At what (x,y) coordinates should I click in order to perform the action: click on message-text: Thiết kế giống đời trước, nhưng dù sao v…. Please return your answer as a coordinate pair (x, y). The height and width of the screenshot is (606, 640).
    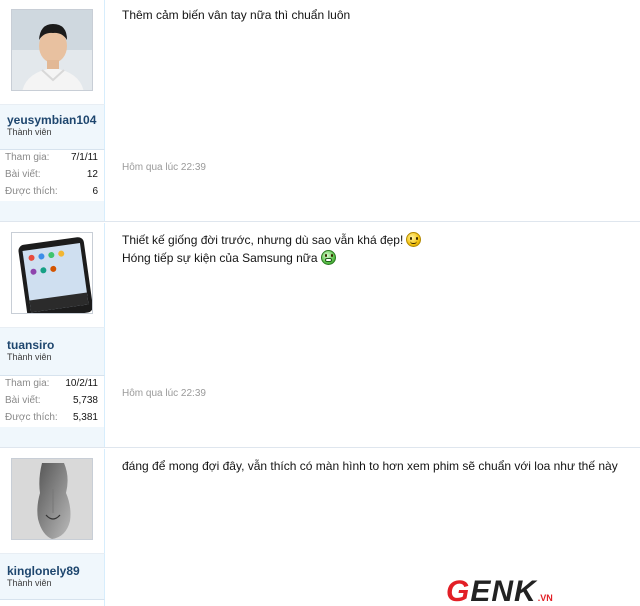
    Looking at the image, I should click on (272, 249).